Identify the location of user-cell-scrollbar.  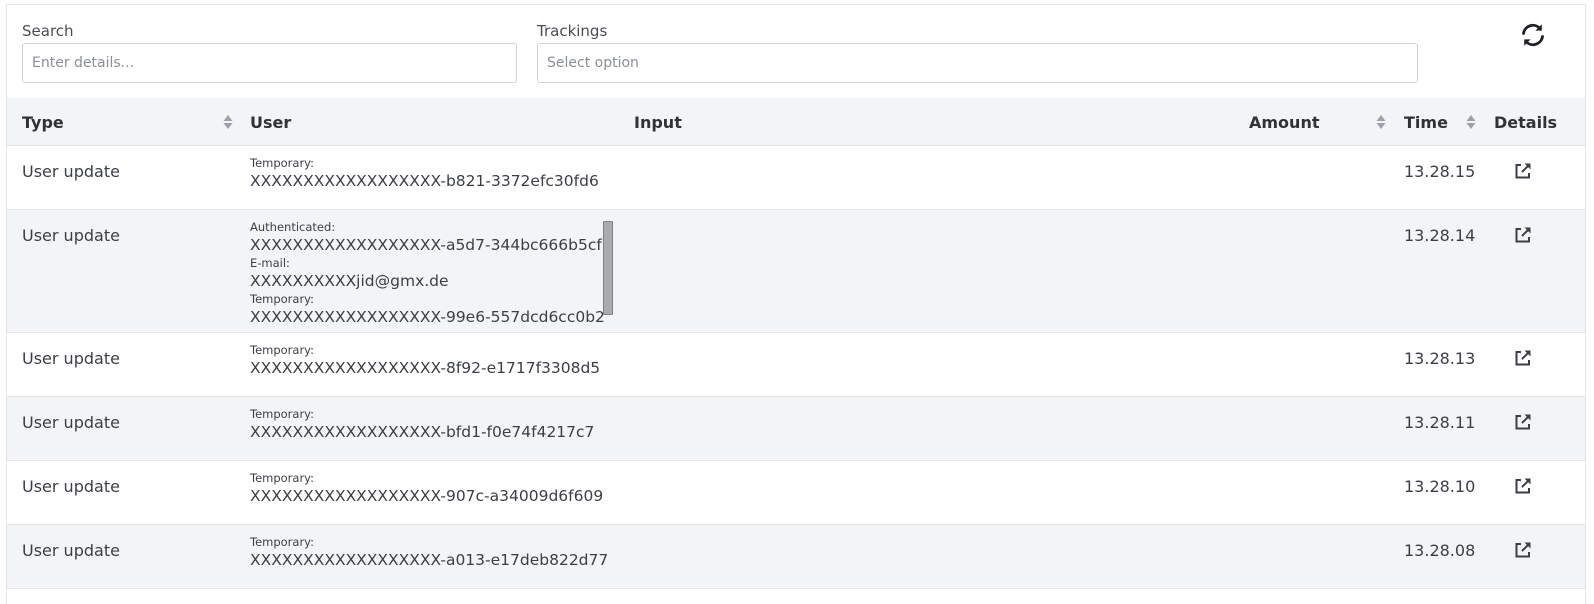
(608, 268).